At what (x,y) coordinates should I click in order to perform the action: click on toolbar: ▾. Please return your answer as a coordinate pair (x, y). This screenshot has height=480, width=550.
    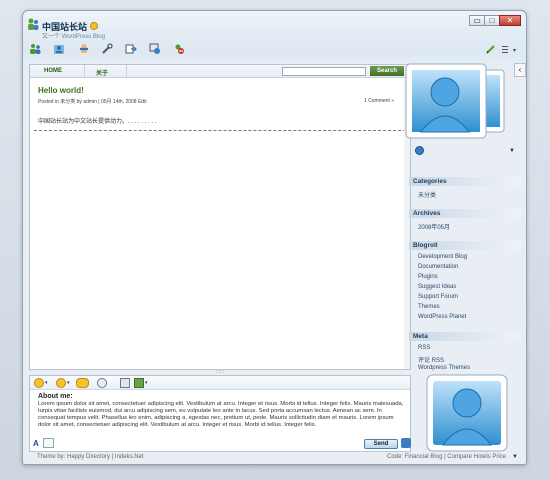
    Looking at the image, I should click on (274, 51).